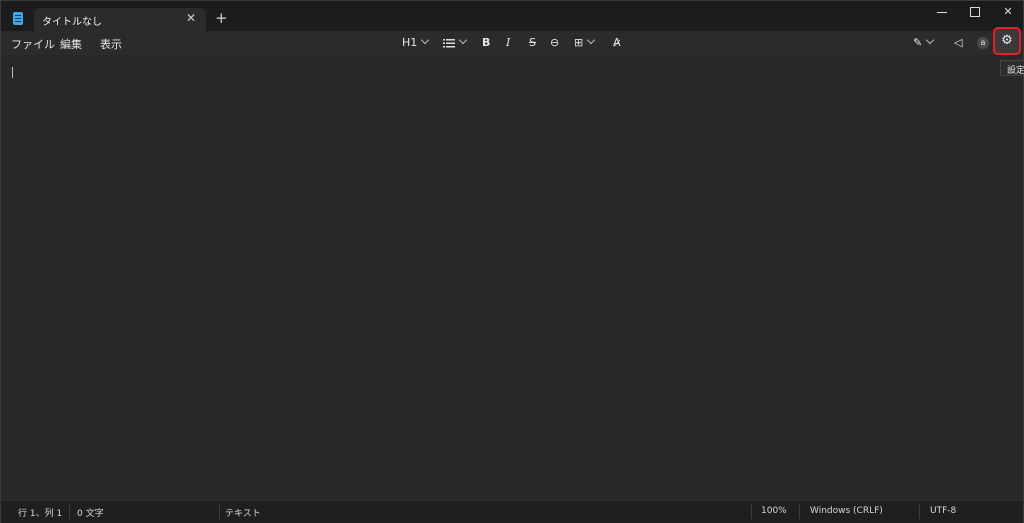  Describe the element at coordinates (508, 43) in the screenshot. I see `italic-button: I` at that location.